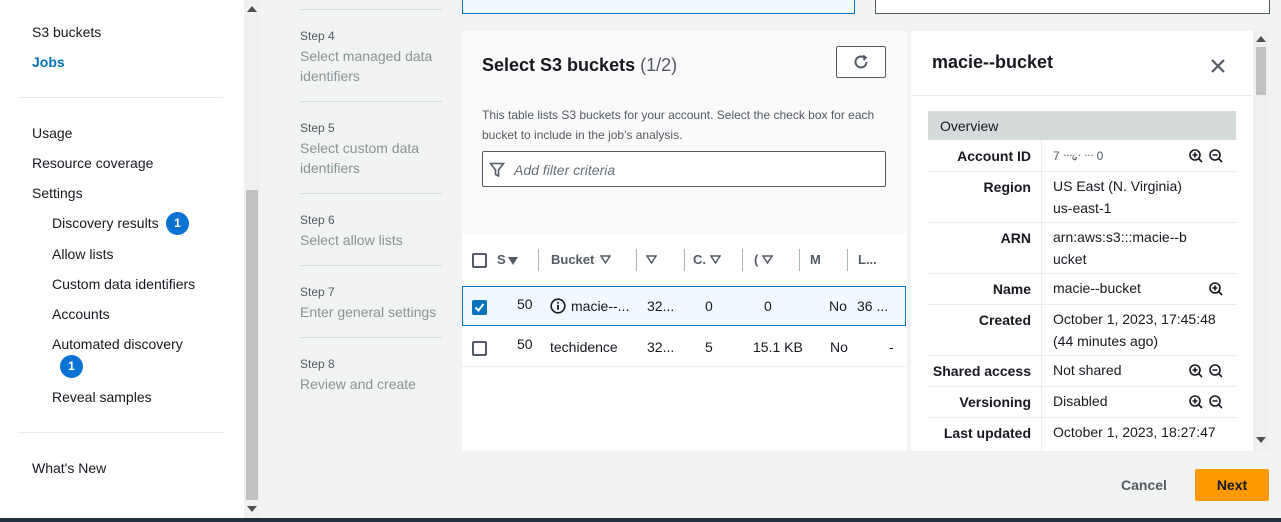 This screenshot has height=522, width=1281. I want to click on field-label: Last updated, so click(987, 433).